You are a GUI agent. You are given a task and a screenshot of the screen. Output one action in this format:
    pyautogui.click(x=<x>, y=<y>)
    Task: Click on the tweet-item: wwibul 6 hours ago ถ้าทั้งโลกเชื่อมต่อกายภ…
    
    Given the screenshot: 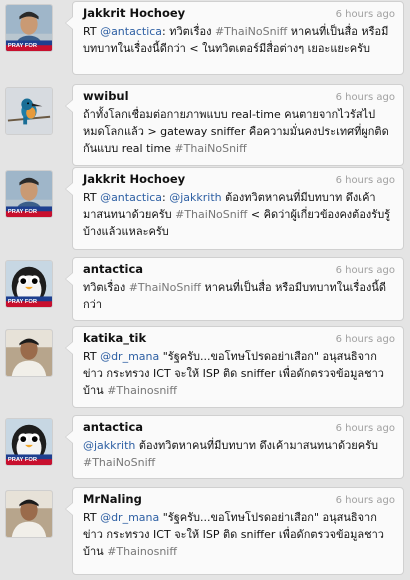 What is the action you would take?
    pyautogui.click(x=205, y=126)
    